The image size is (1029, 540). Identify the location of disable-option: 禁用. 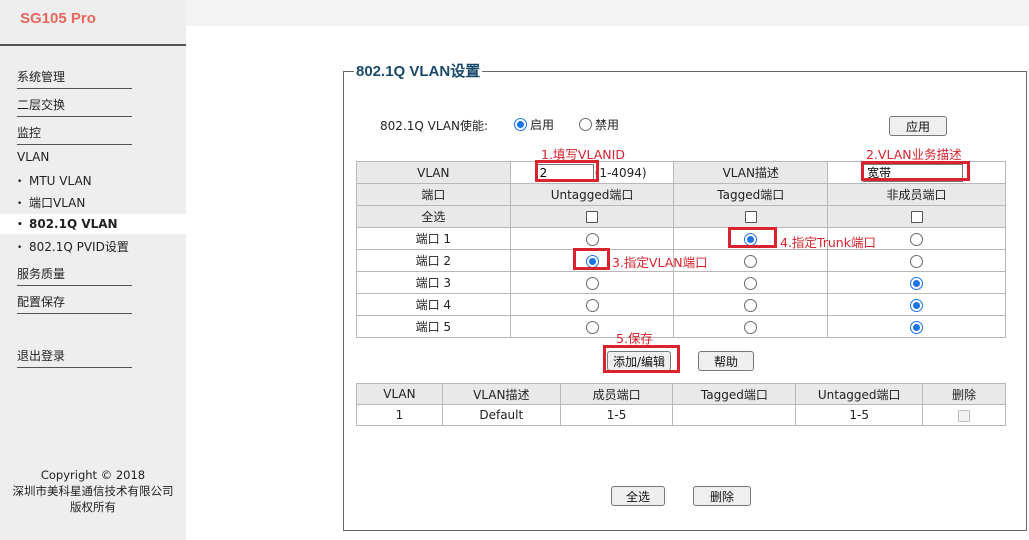
(599, 124).